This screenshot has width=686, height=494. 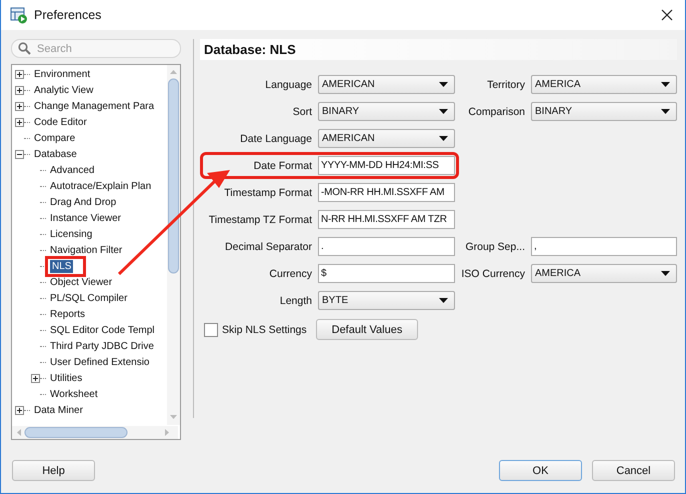 What do you see at coordinates (302, 112) in the screenshot?
I see `field-label: Sort` at bounding box center [302, 112].